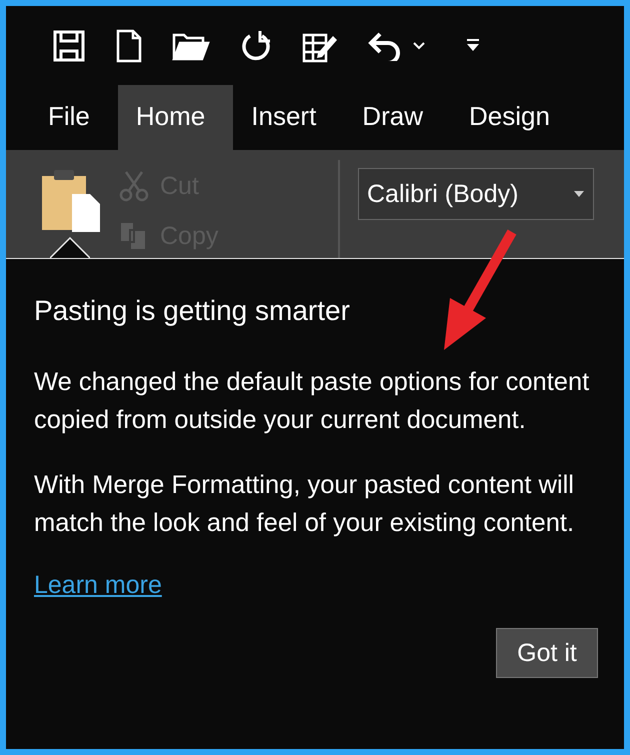 Image resolution: width=630 pixels, height=755 pixels. What do you see at coordinates (473, 46) in the screenshot?
I see `customize-icon` at bounding box center [473, 46].